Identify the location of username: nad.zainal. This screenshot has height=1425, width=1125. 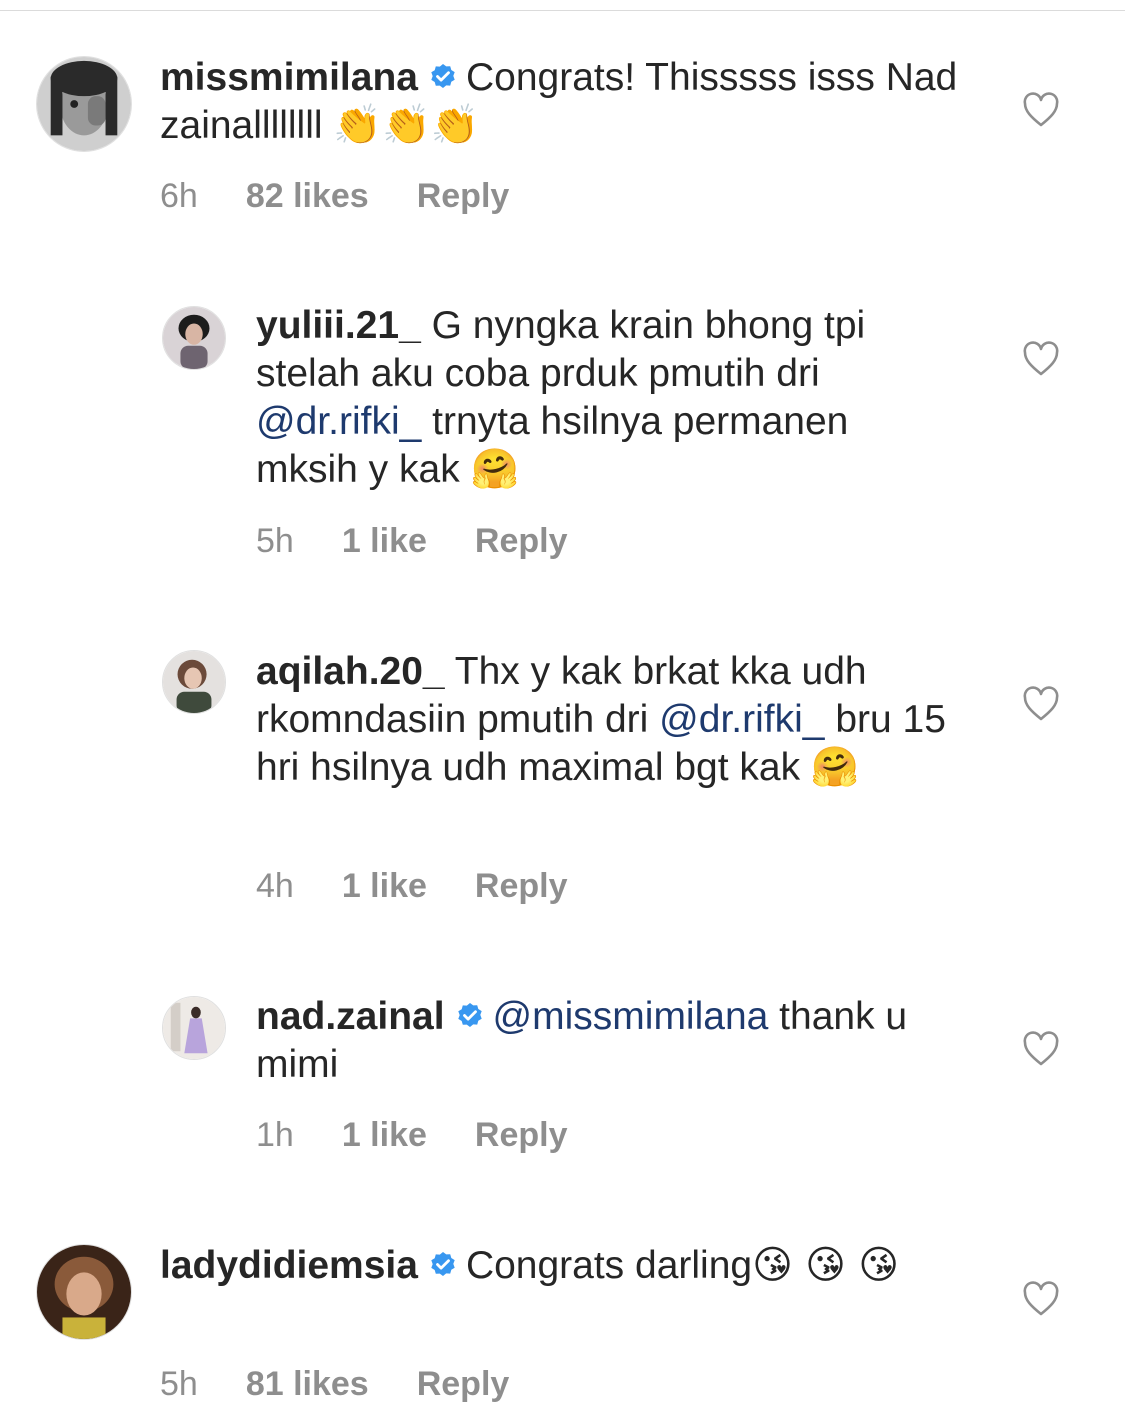
(350, 1016).